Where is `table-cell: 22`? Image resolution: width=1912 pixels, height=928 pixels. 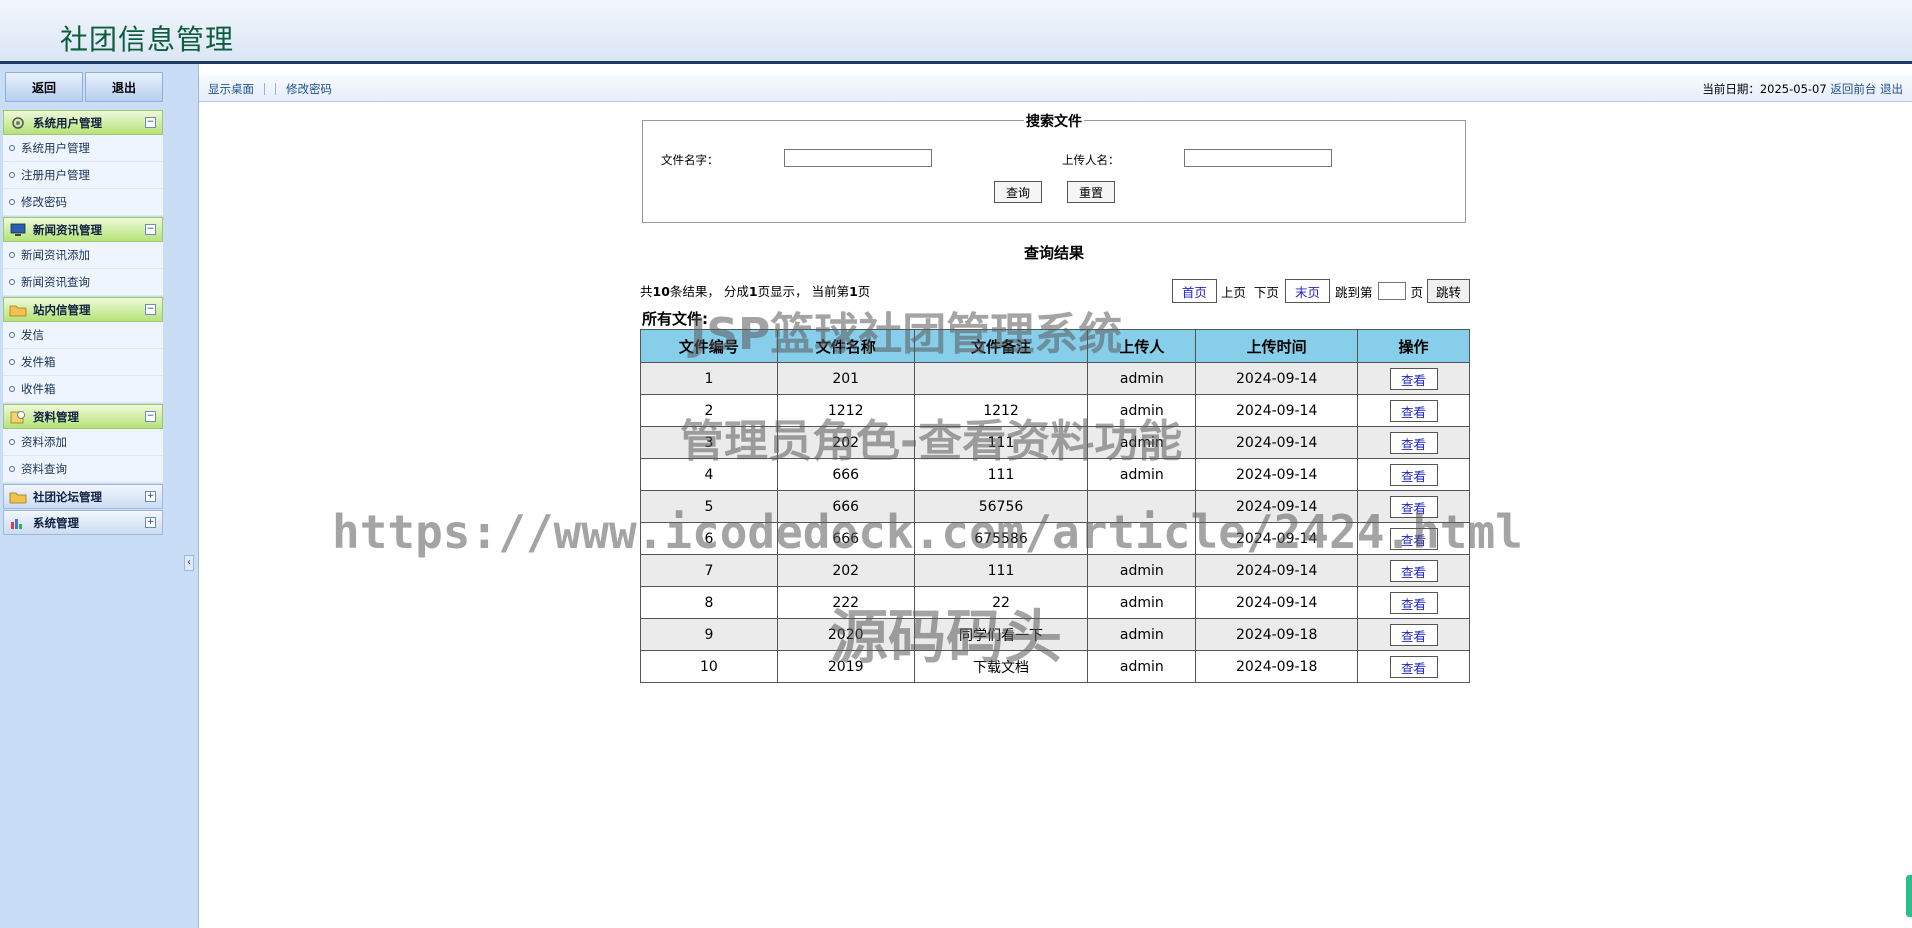
table-cell: 22 is located at coordinates (1001, 602).